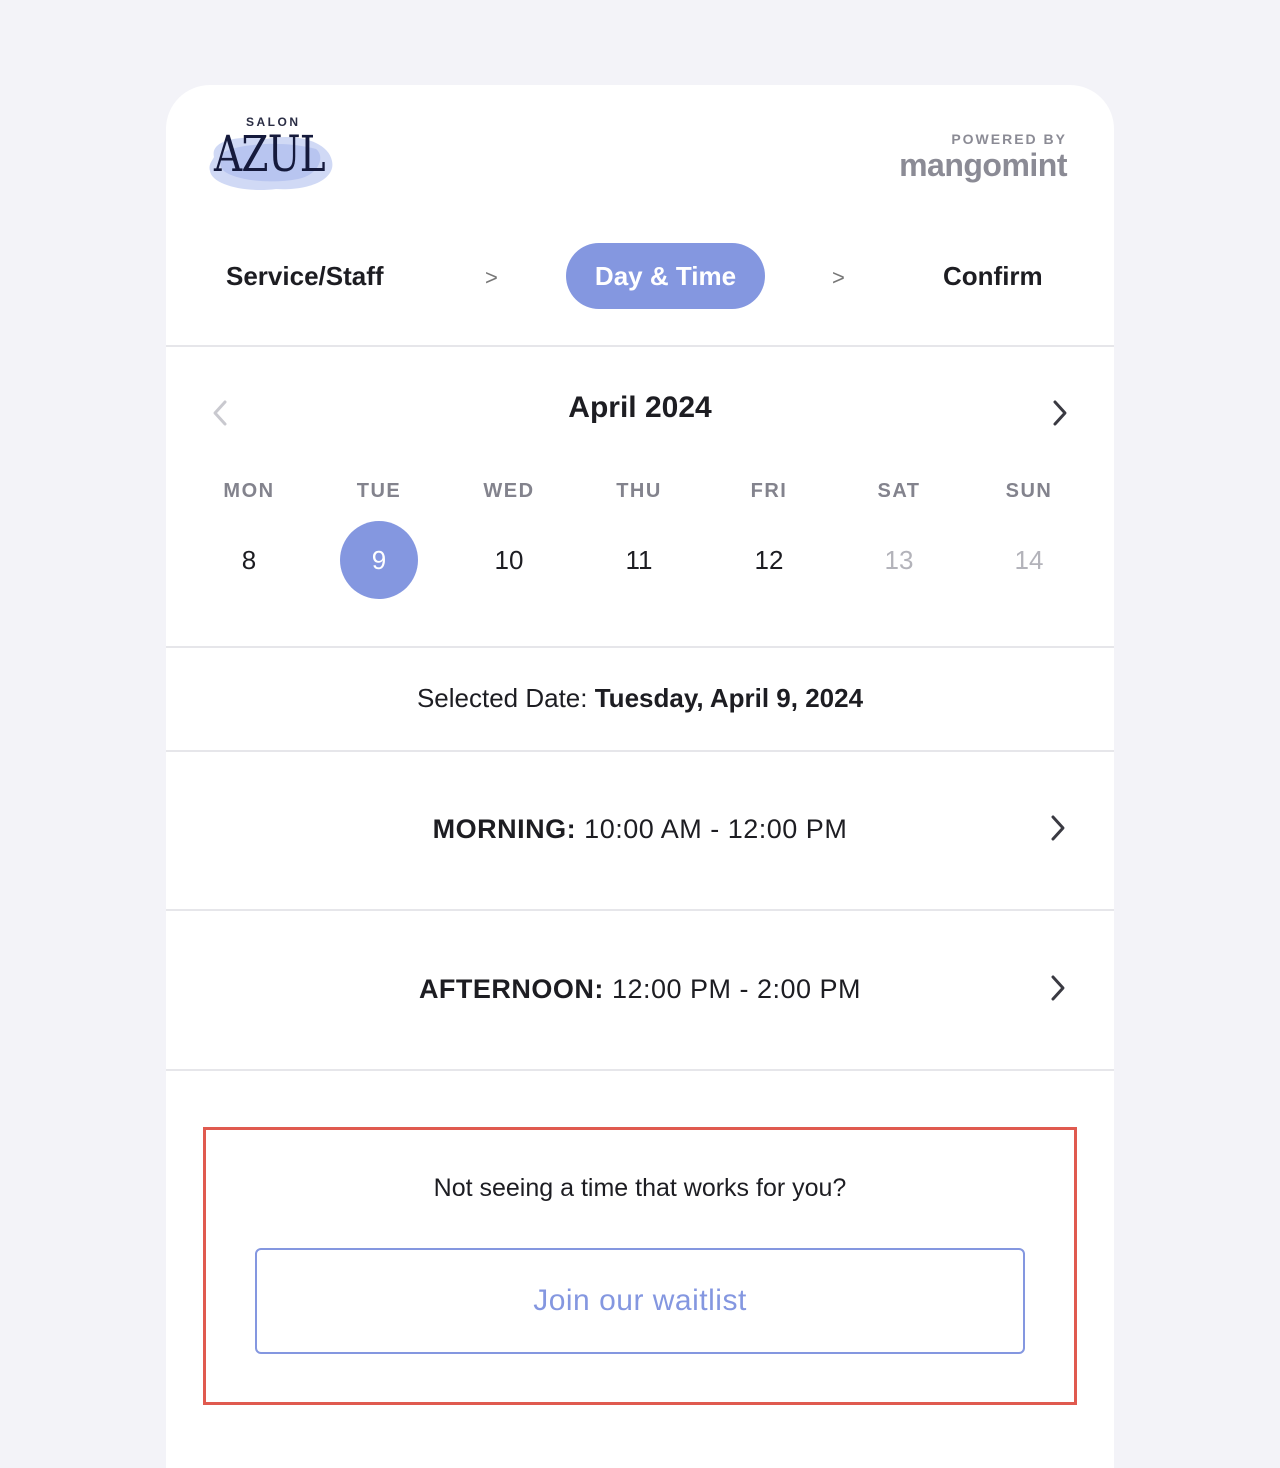 The width and height of the screenshot is (1280, 1468). I want to click on weekday-label: FRI, so click(769, 491).